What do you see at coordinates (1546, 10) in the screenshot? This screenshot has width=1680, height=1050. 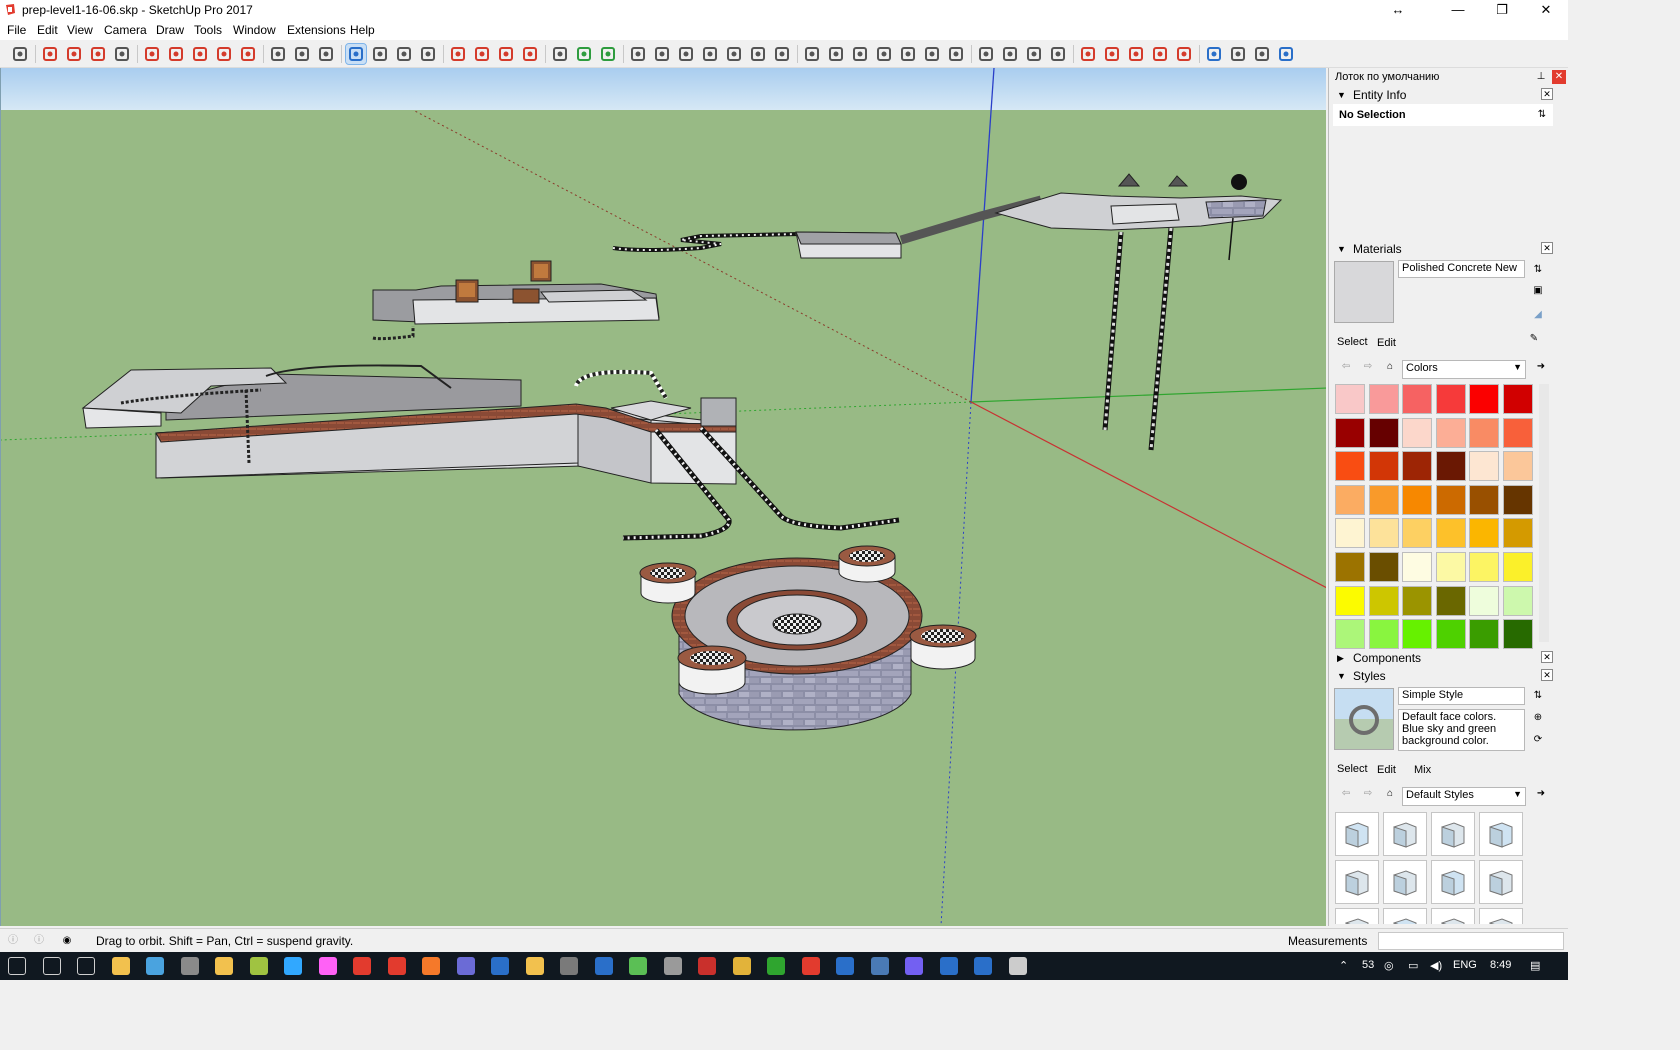 I see `close-button: ✕` at bounding box center [1546, 10].